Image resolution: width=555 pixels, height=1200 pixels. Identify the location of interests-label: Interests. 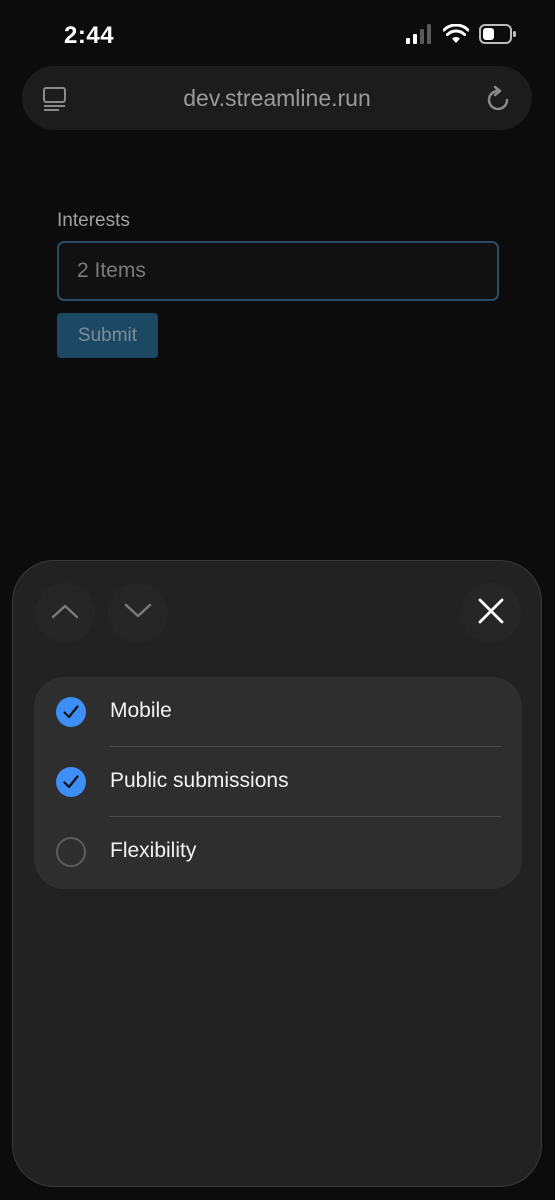
(93, 220).